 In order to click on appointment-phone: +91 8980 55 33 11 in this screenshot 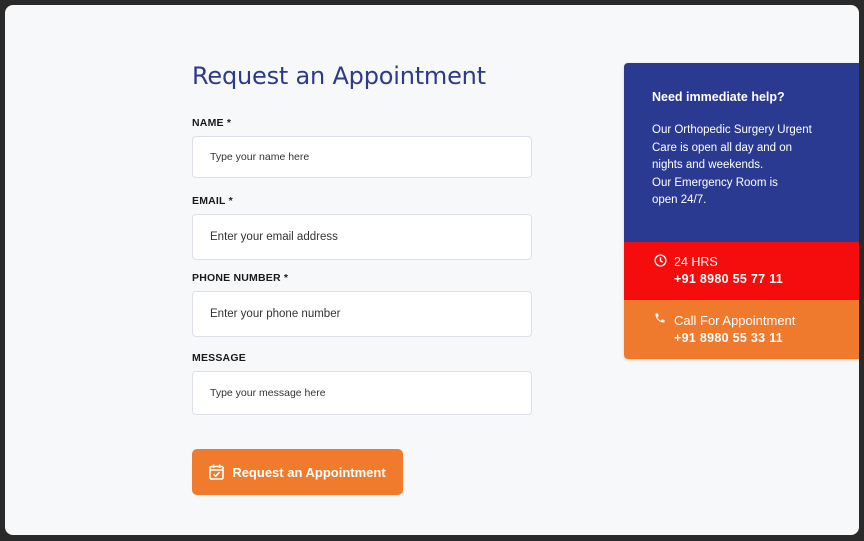, I will do `click(728, 338)`.